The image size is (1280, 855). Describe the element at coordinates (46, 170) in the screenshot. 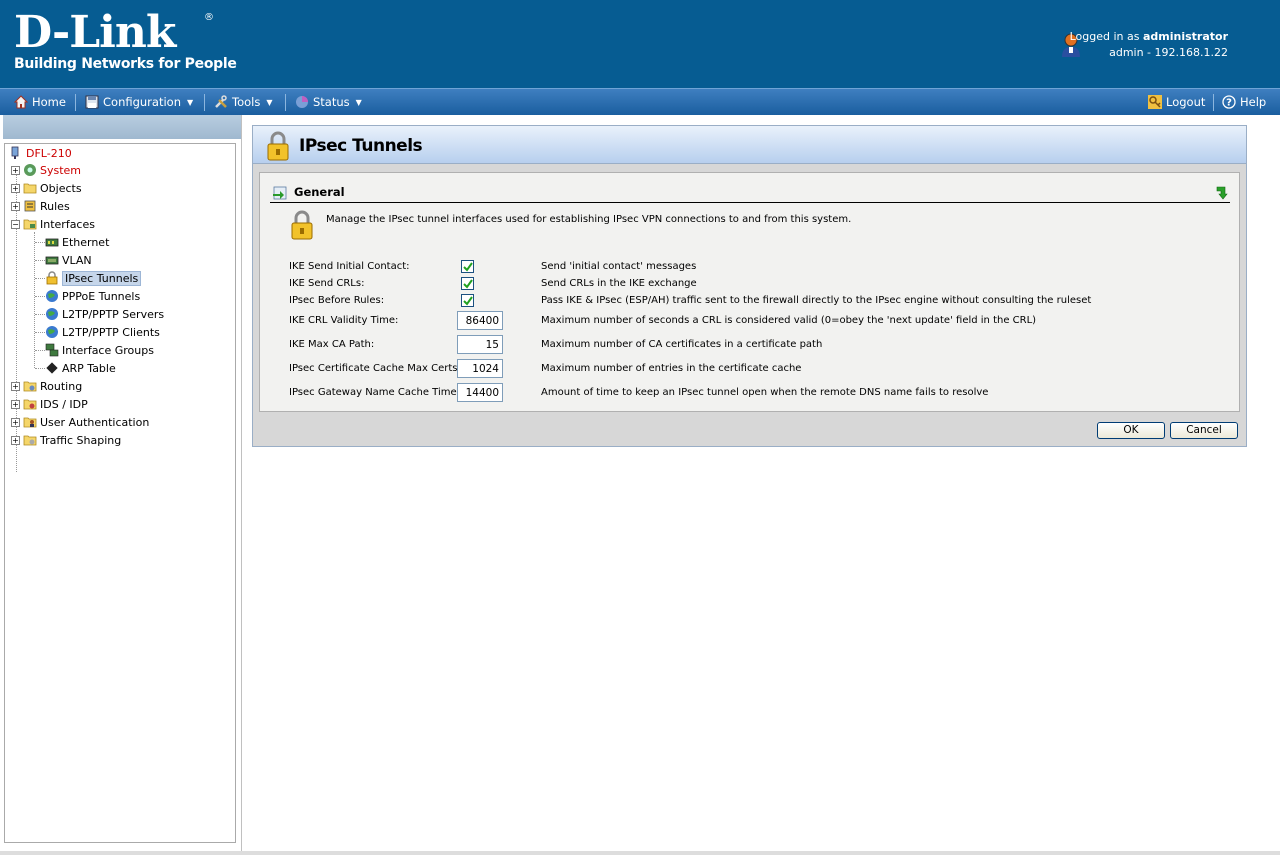

I see `tree-item-system: + System` at that location.